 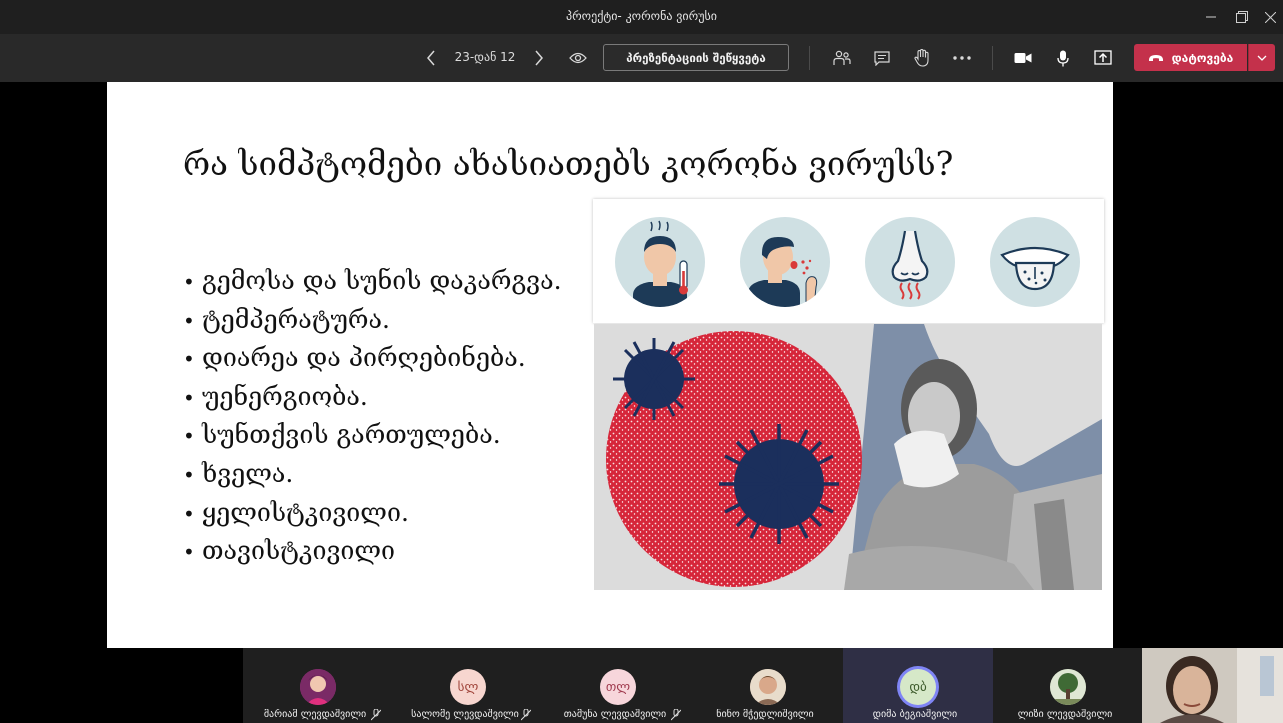 I want to click on chevron-down-icon, so click(x=1262, y=58).